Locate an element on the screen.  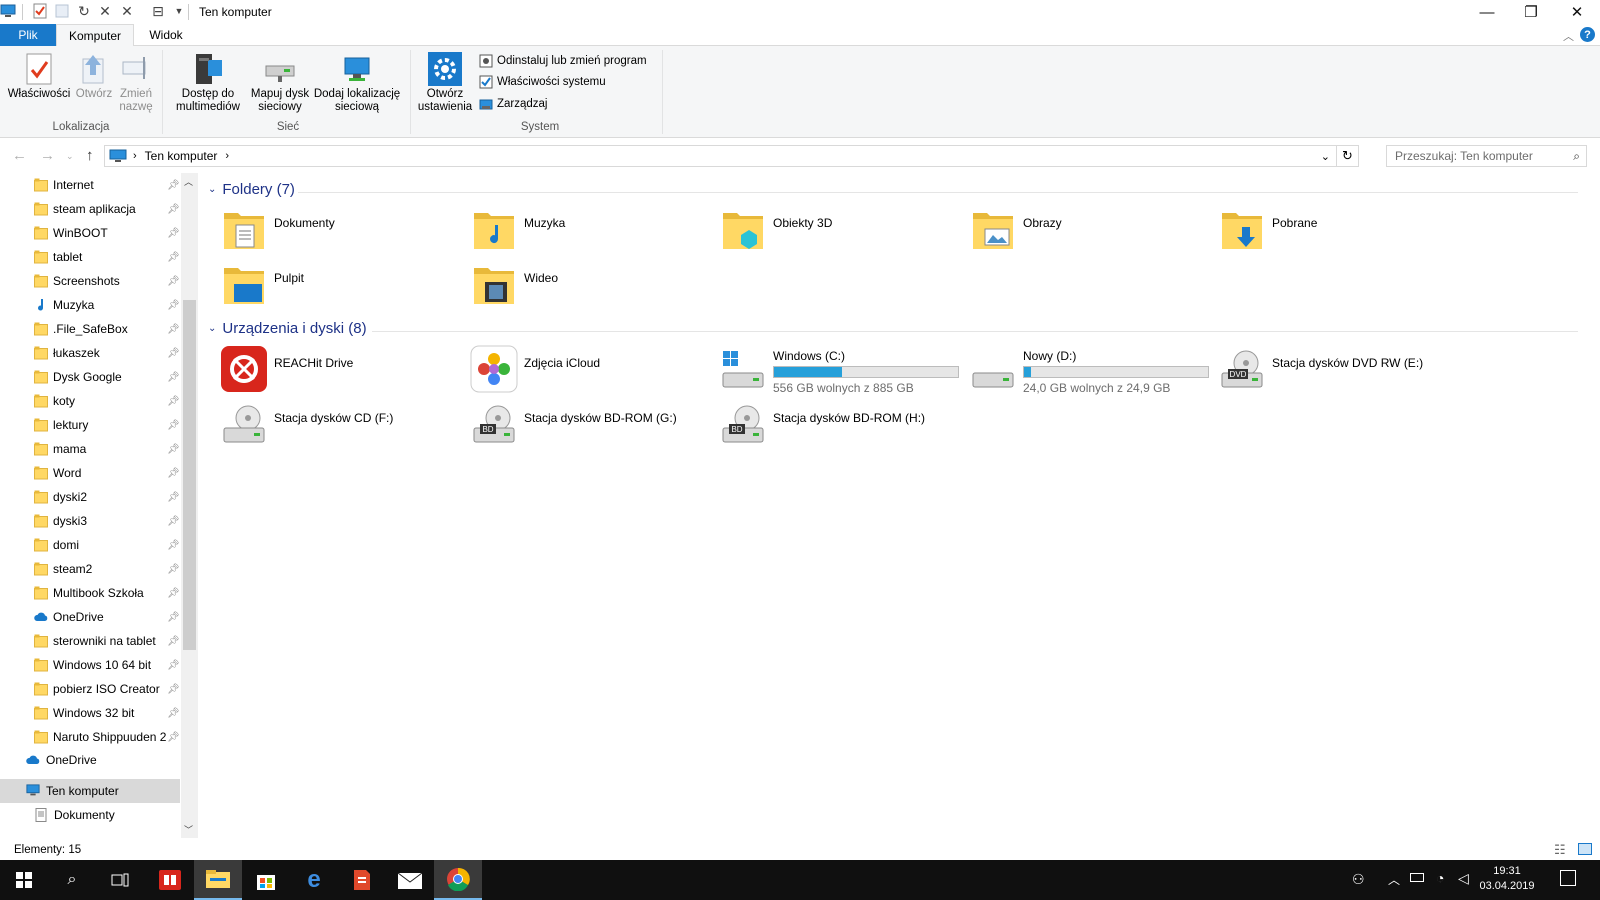
list-item: Stacja dysków CD (F:) is located at coordinates (345, 426).